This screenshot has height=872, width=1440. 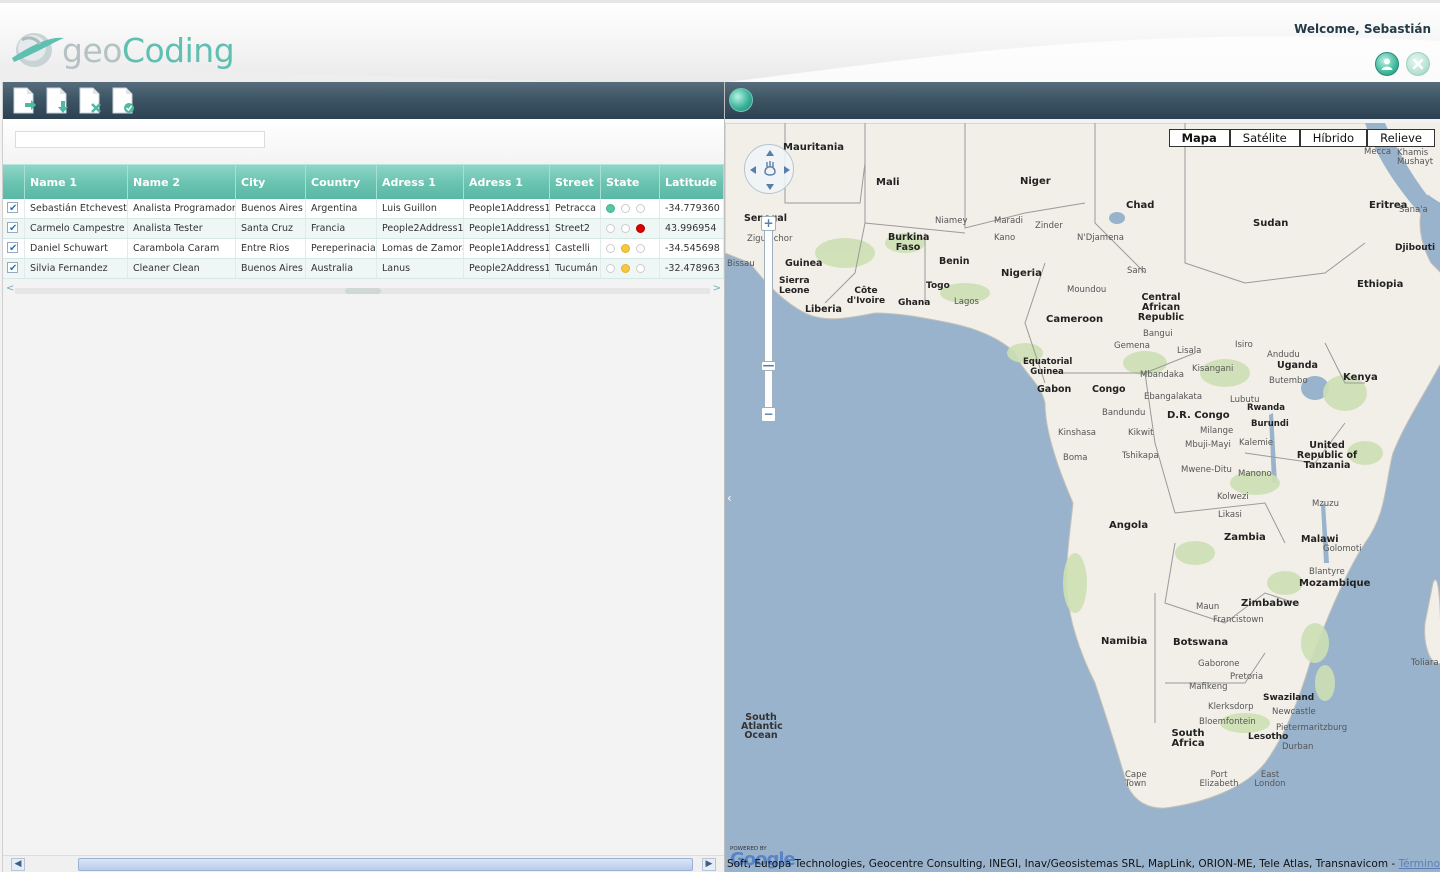 I want to click on column-header: Country, so click(x=341, y=182).